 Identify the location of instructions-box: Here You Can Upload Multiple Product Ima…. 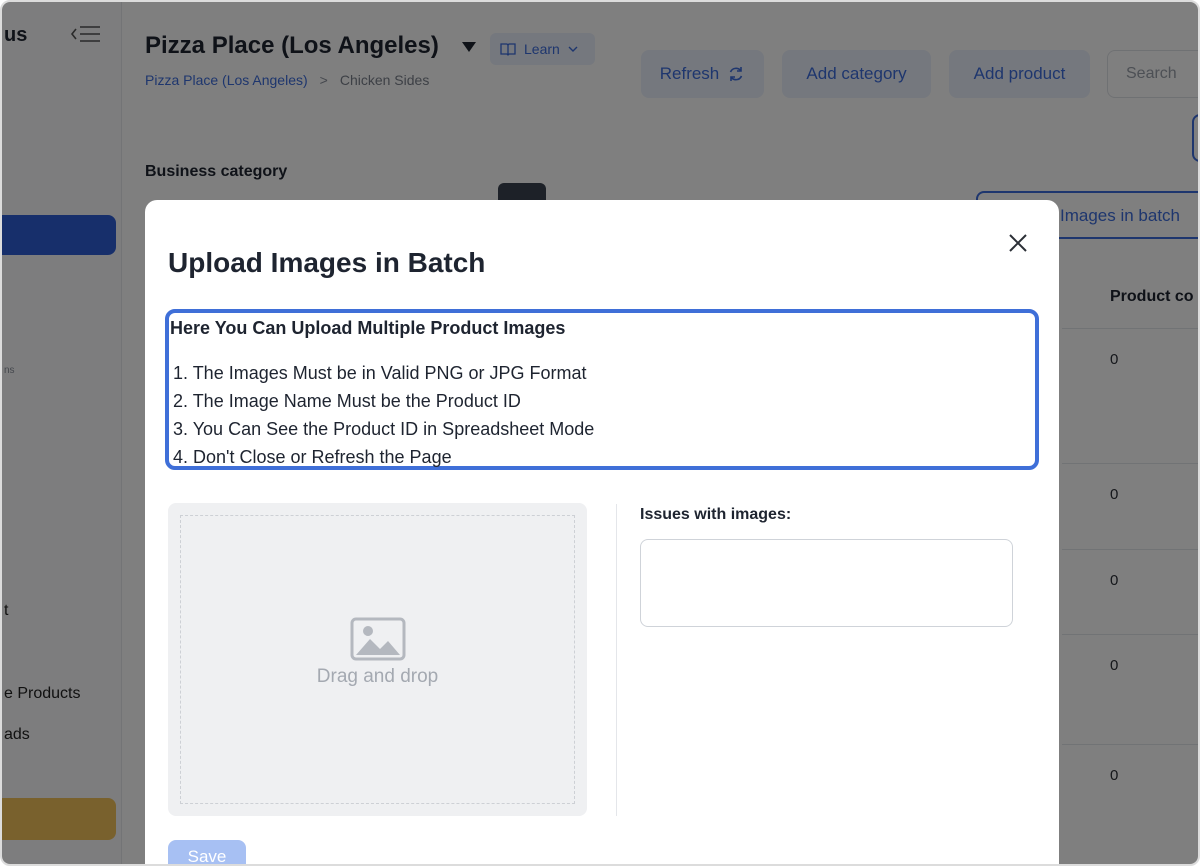
(602, 389).